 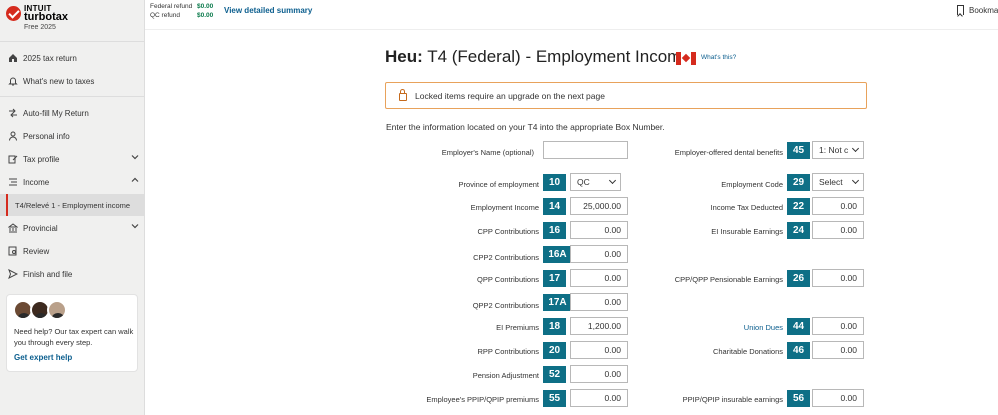 I want to click on field-label: EI Premiums, so click(x=517, y=327).